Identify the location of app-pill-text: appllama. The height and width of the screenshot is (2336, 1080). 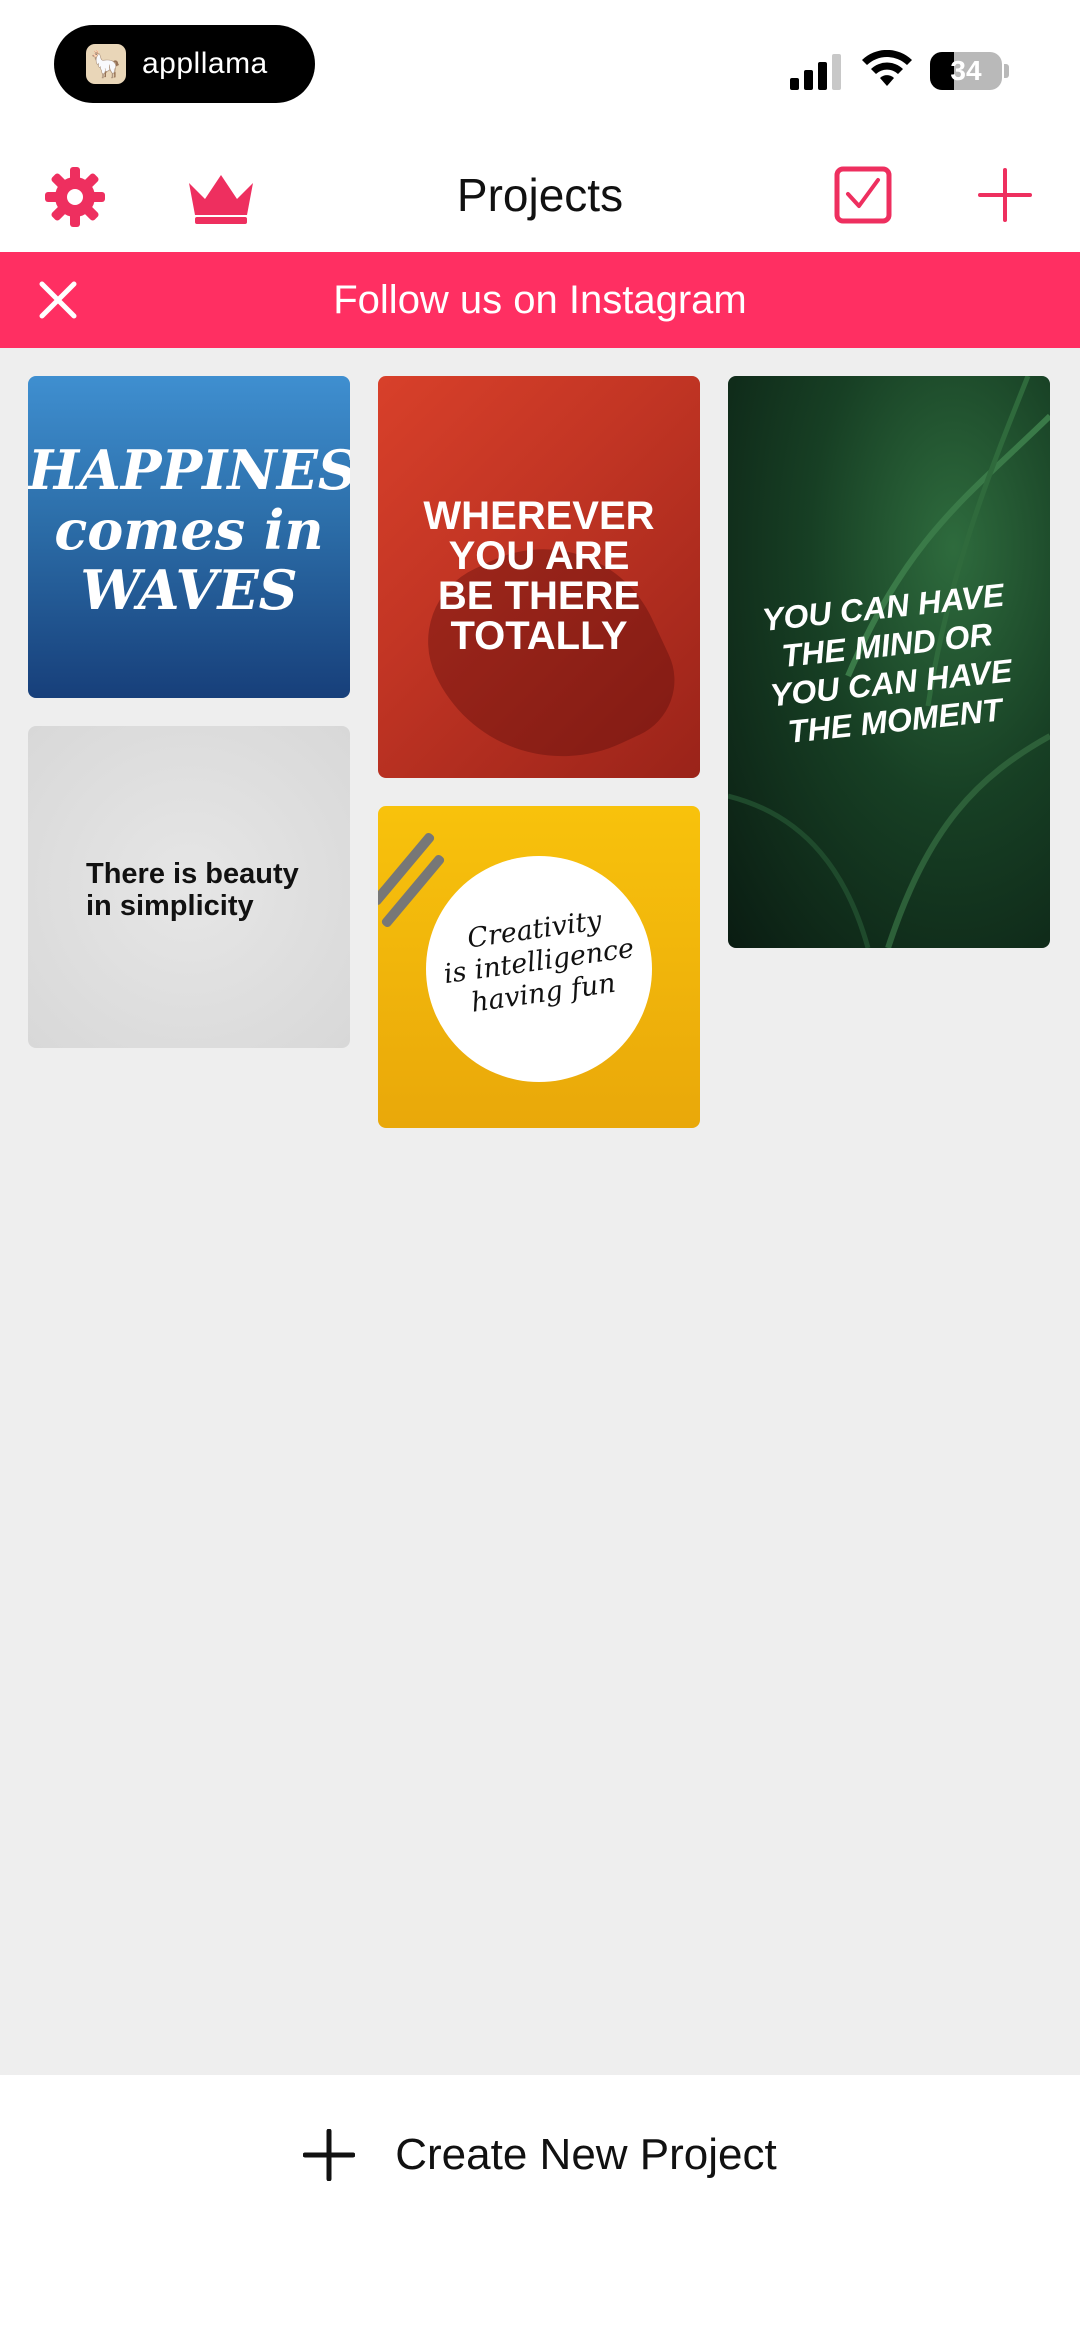
(205, 63).